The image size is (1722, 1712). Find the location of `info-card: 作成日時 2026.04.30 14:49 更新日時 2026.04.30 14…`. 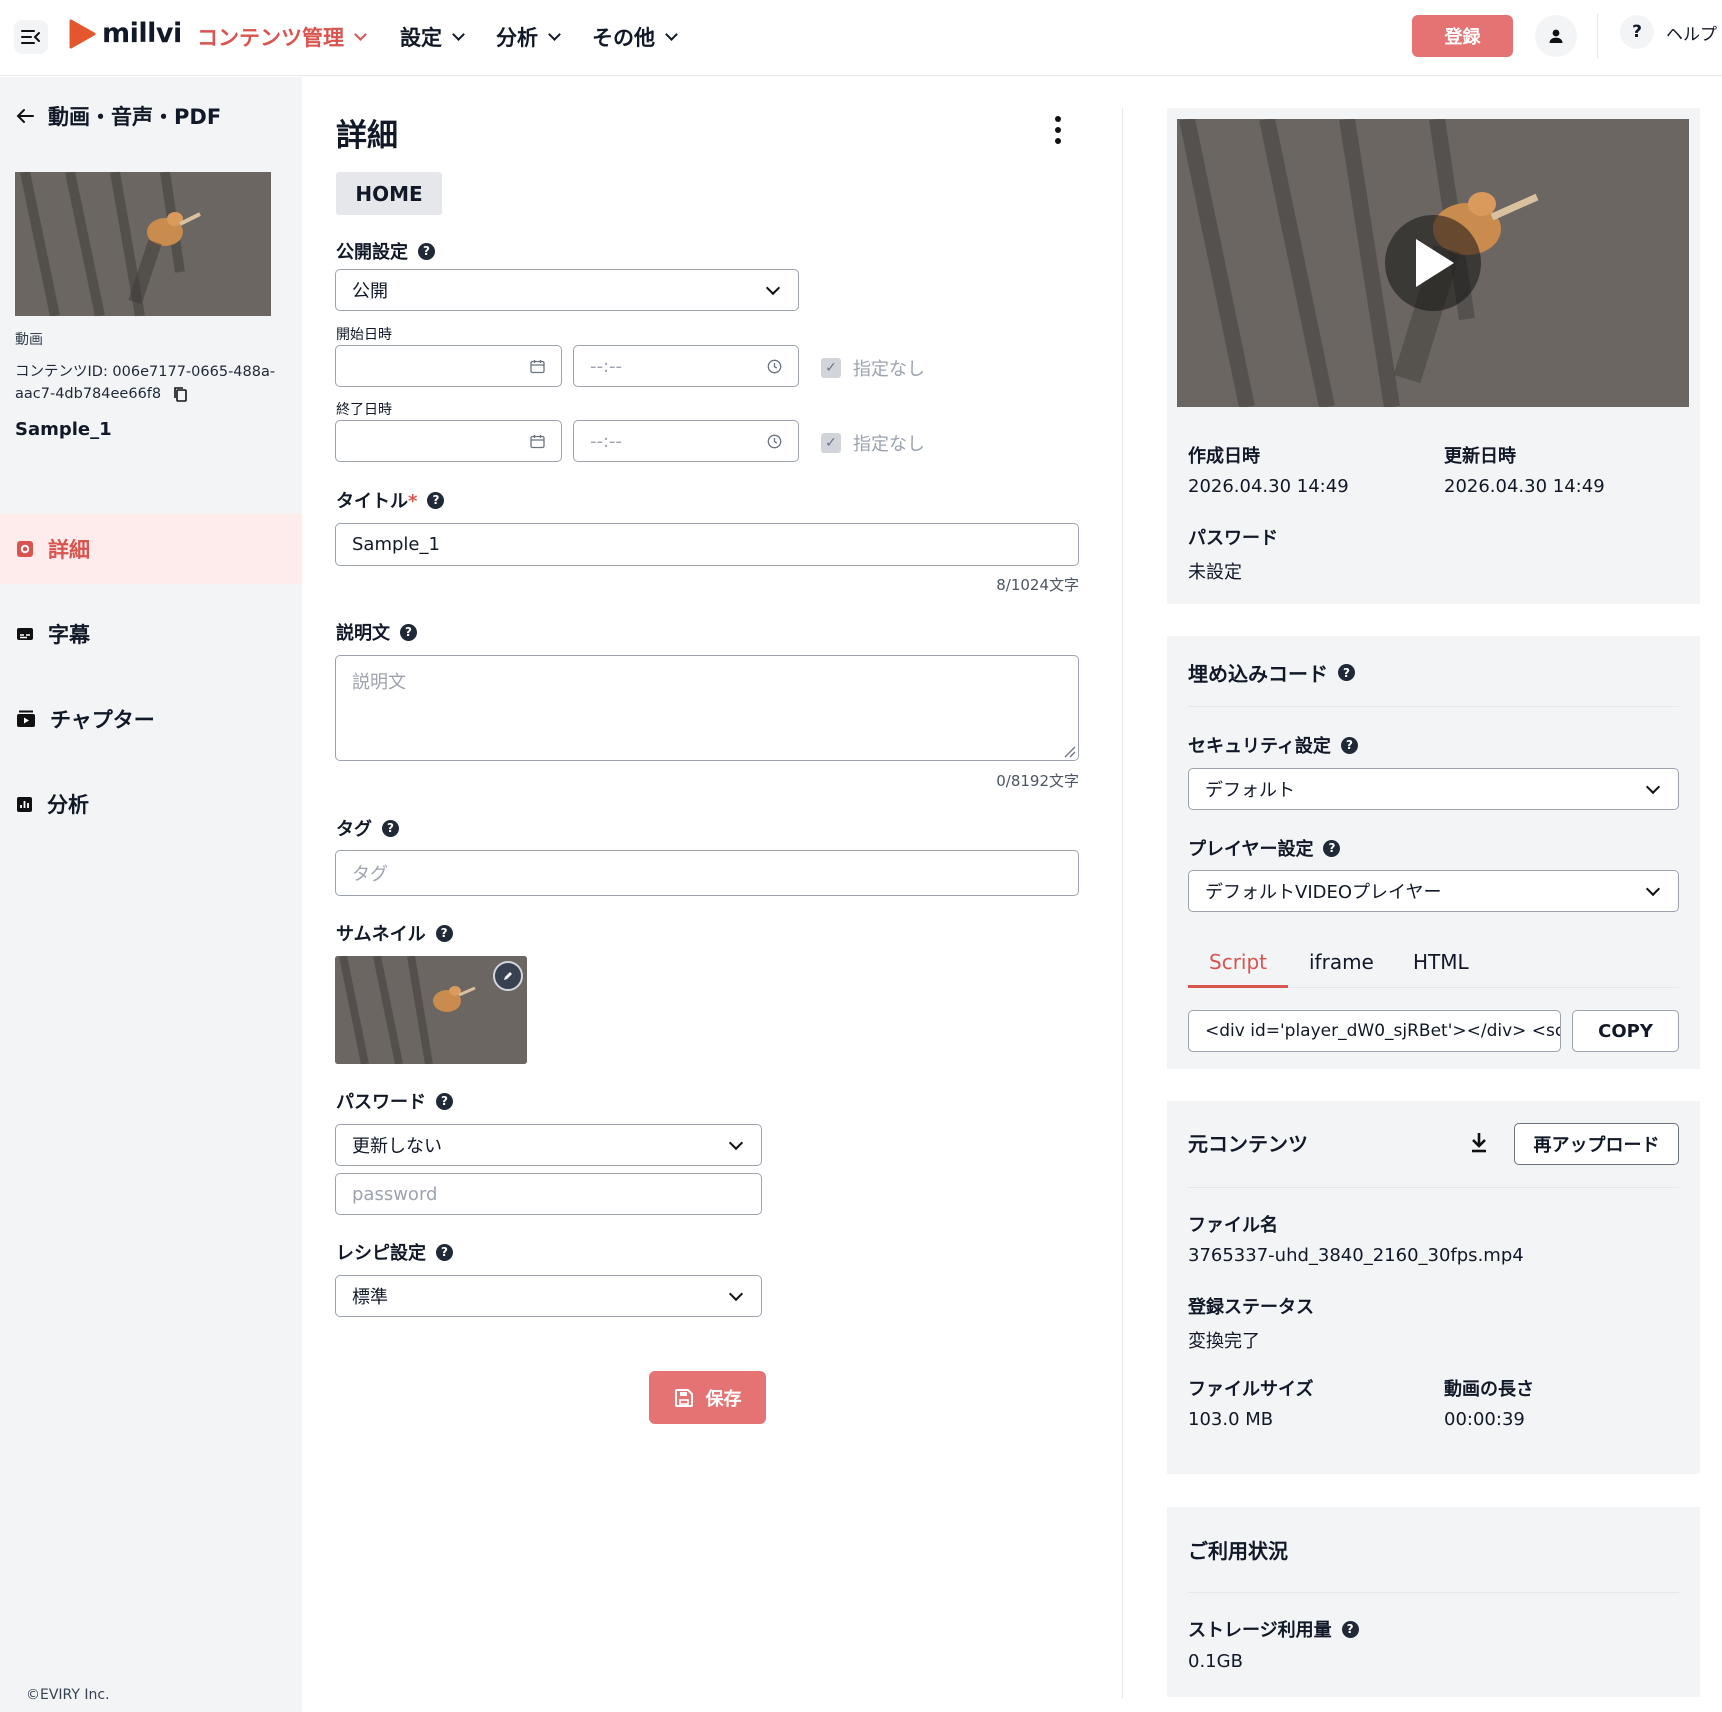

info-card: 作成日時 2026.04.30 14:49 更新日時 2026.04.30 14… is located at coordinates (1433, 356).